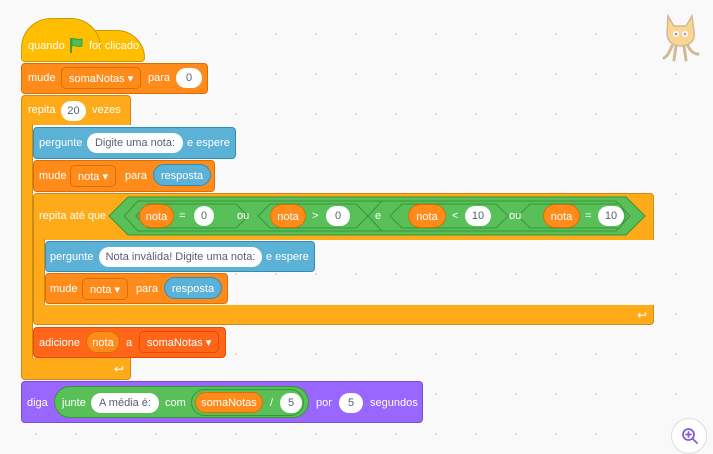 This screenshot has height=454, width=713. I want to click on ask1-text-input: Digite uma nota:, so click(135, 143).